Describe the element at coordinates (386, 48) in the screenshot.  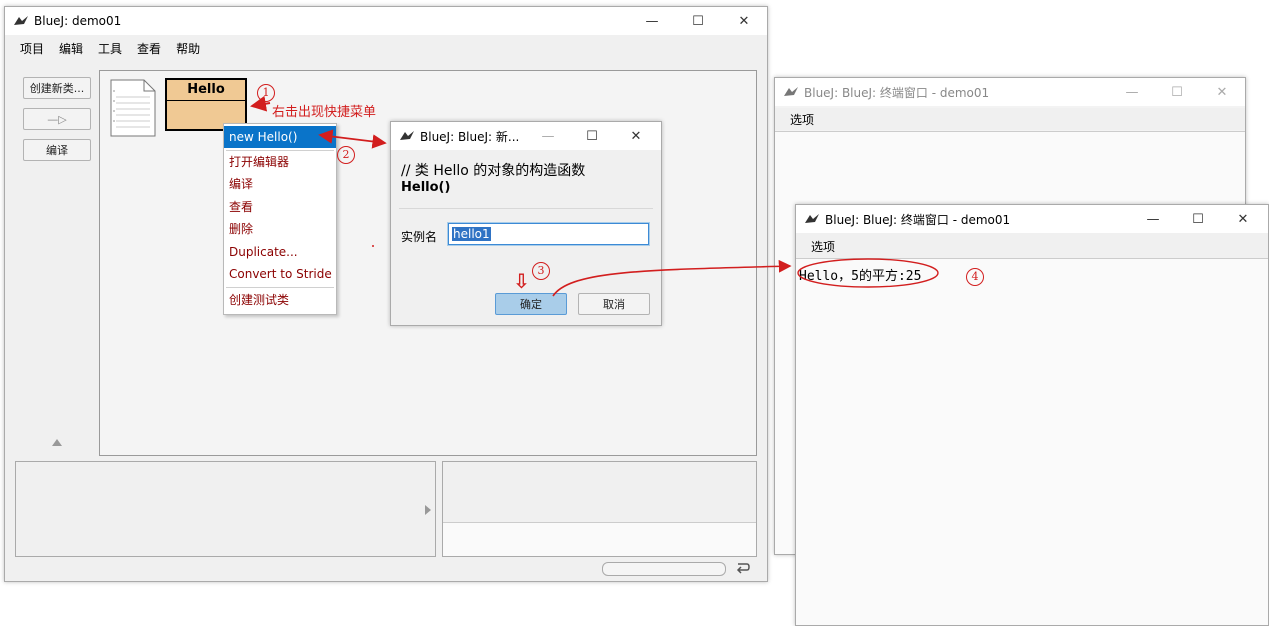
I see `main-menubar: 项目 编辑 工具 查看 帮助` at that location.